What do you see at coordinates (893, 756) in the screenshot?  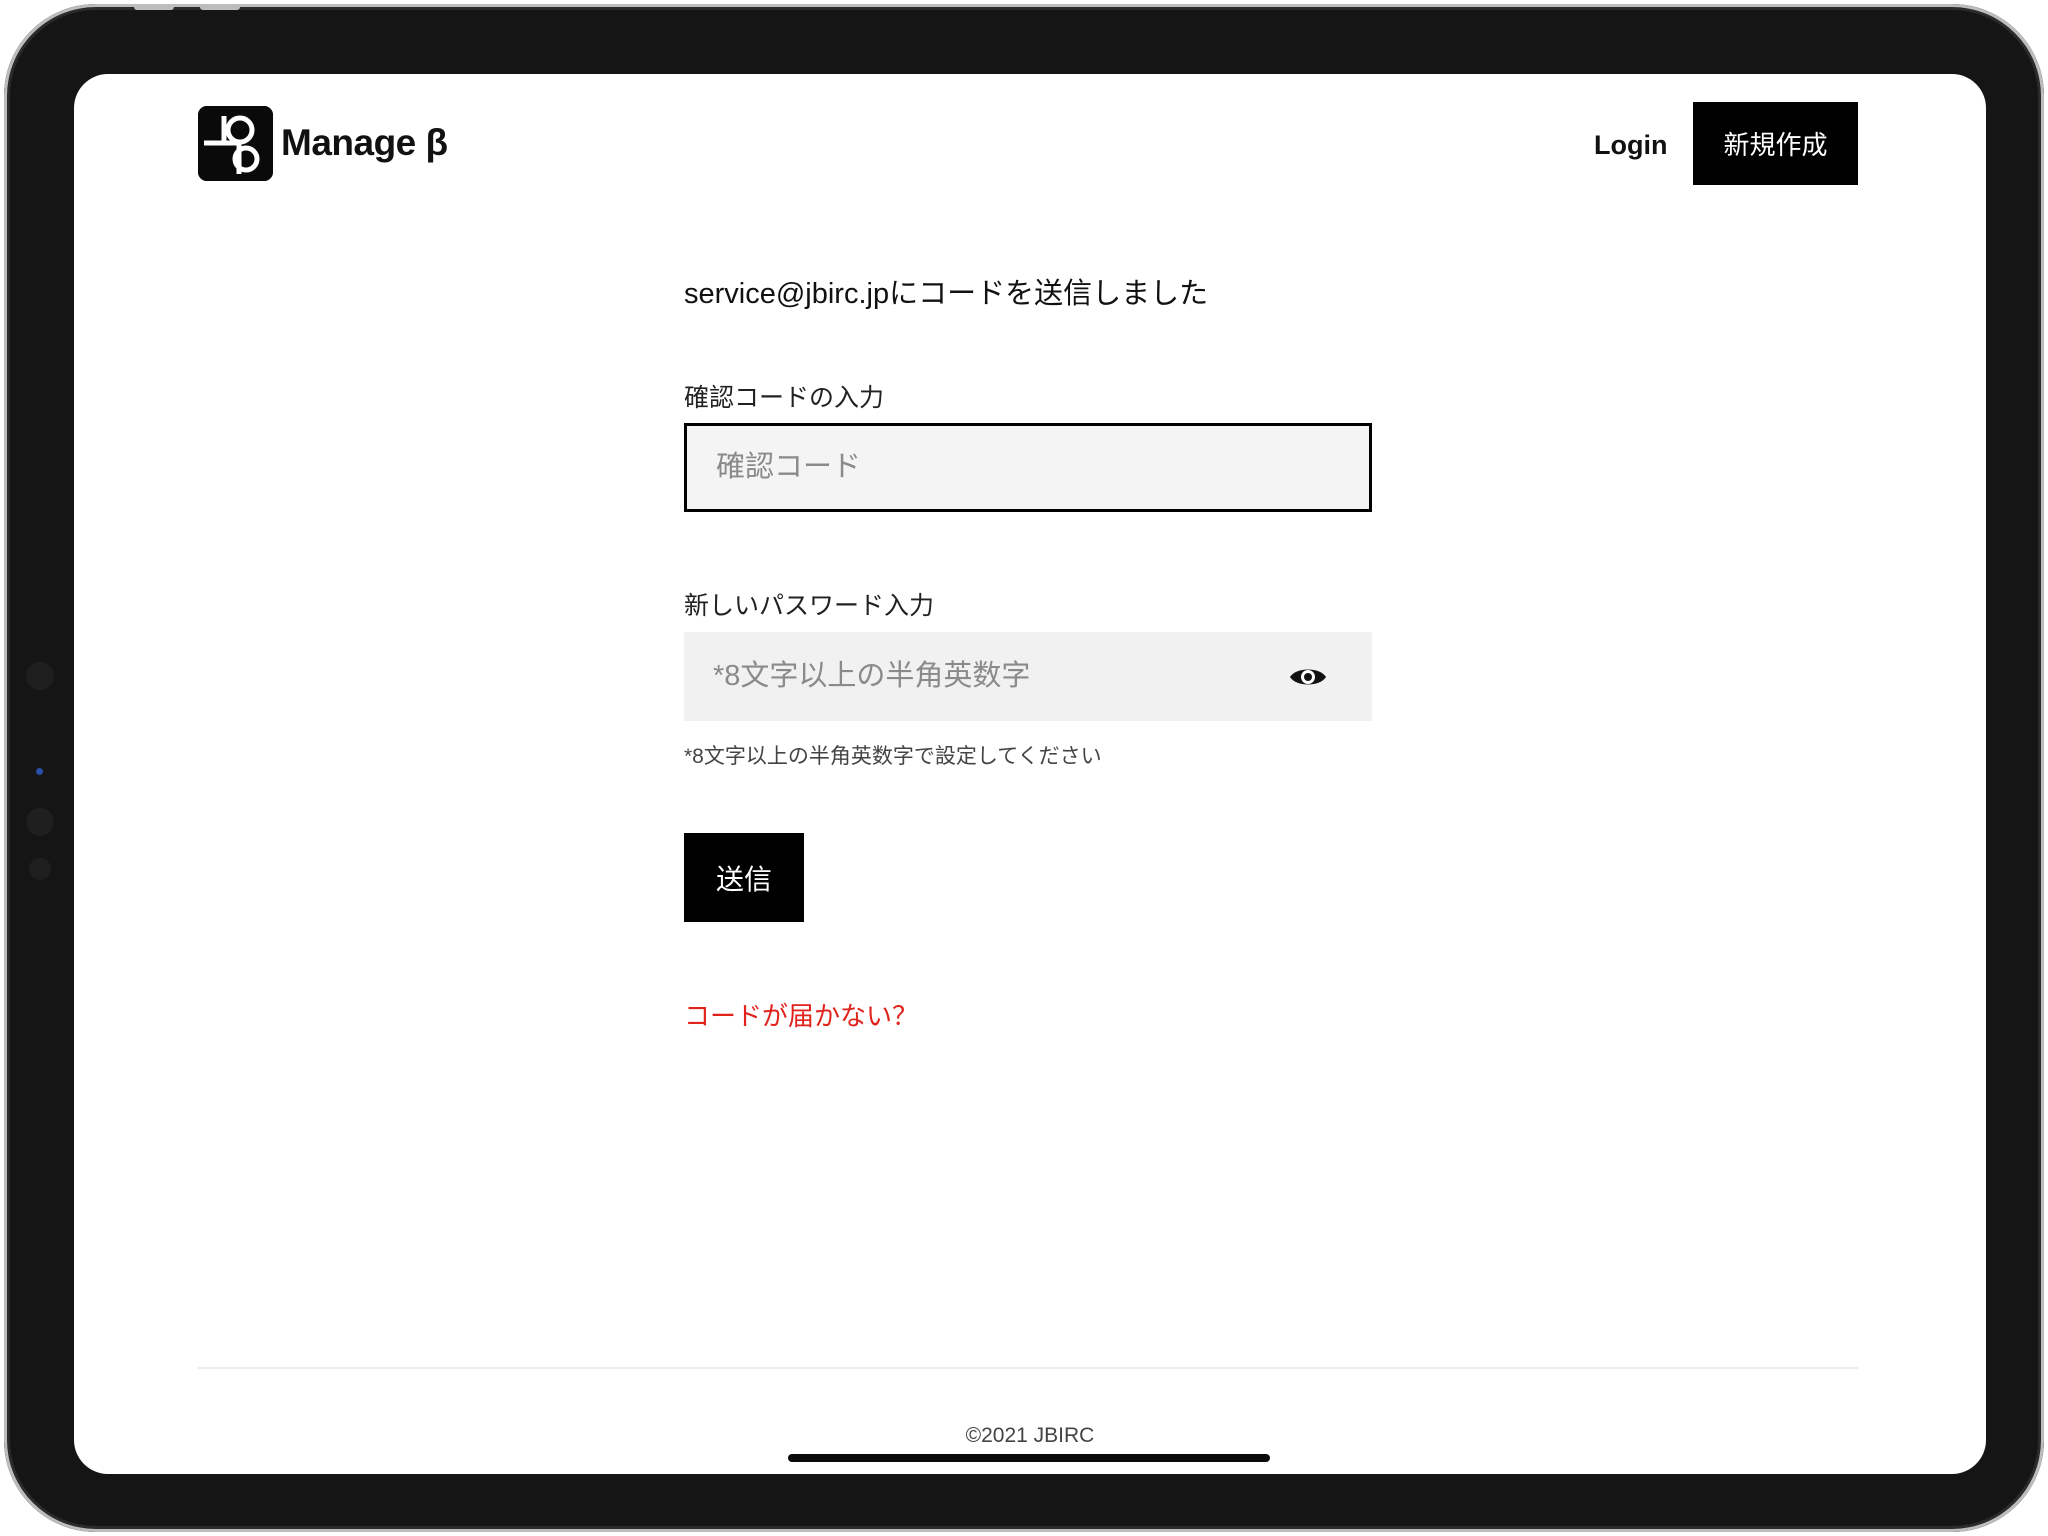 I see `password-hint: *8文字以上の半角英数字で設定してください` at bounding box center [893, 756].